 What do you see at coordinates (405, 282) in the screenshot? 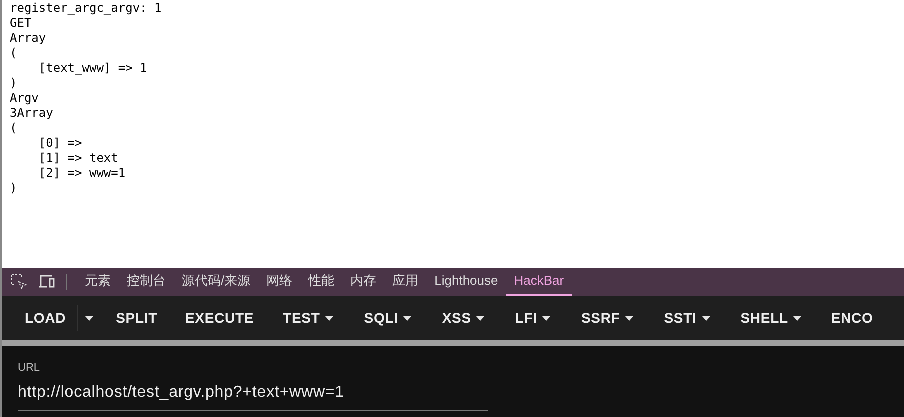
I see `devtools-tab: 应用` at bounding box center [405, 282].